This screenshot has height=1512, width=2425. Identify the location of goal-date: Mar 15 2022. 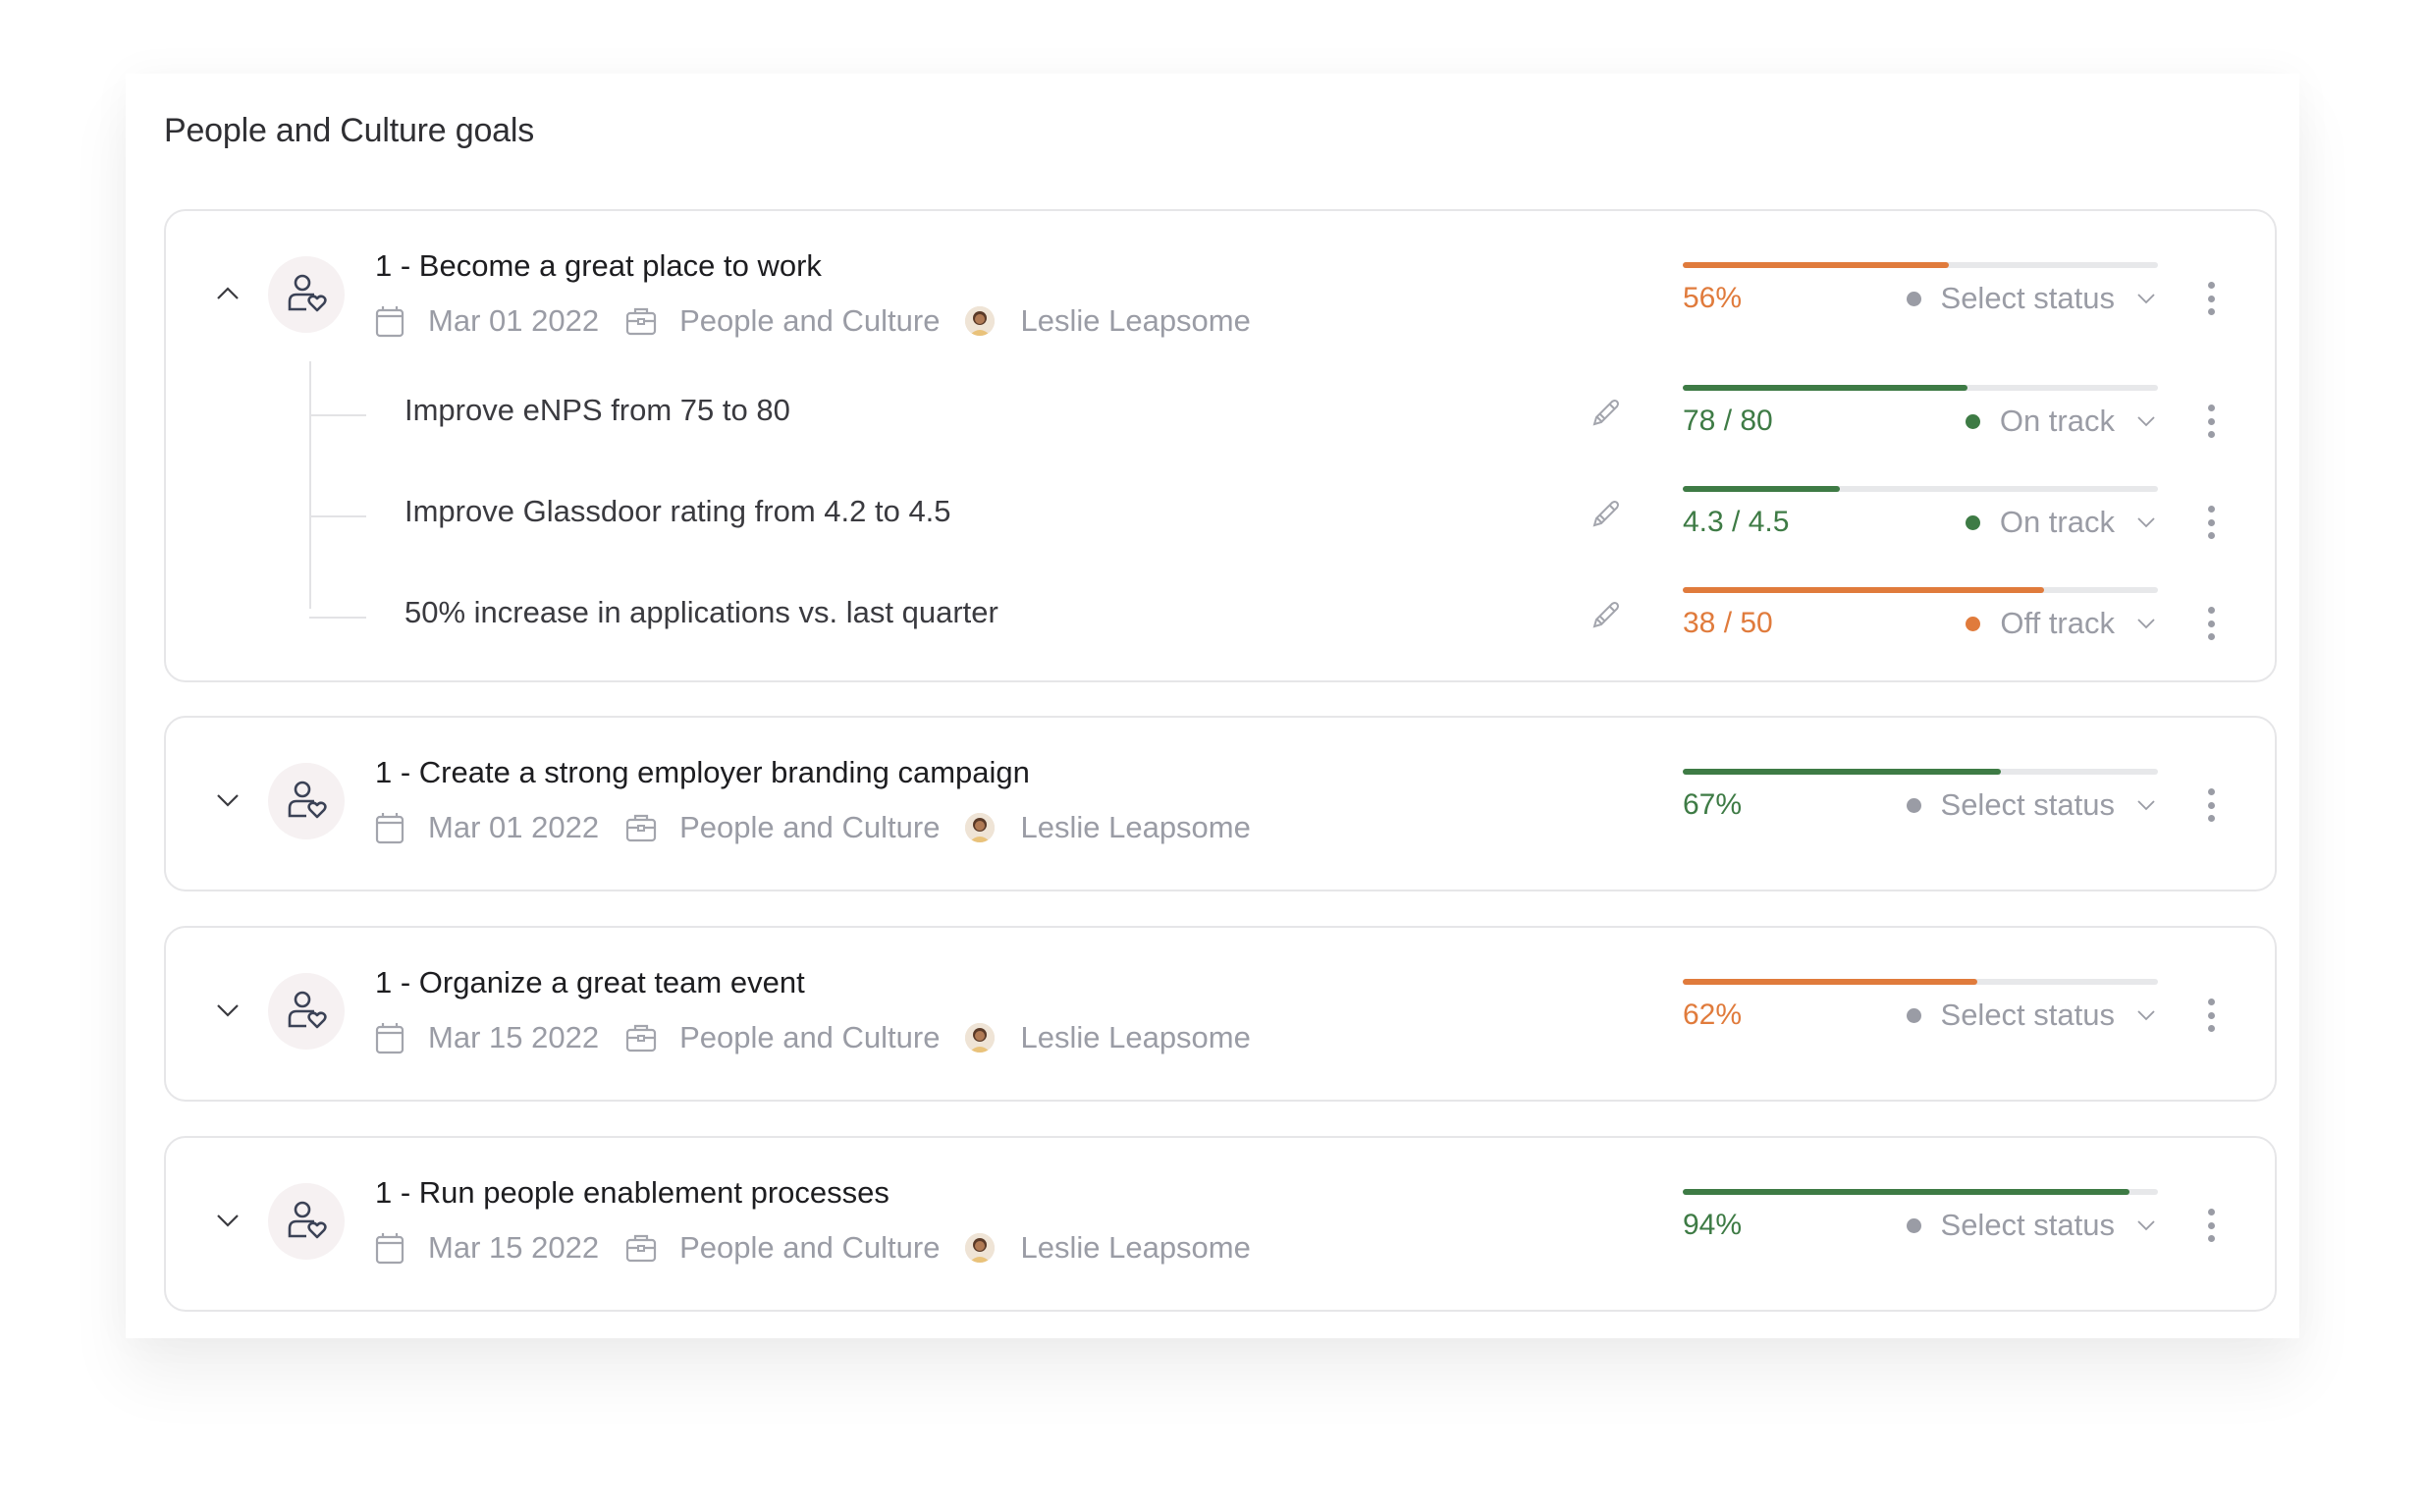
(514, 1247).